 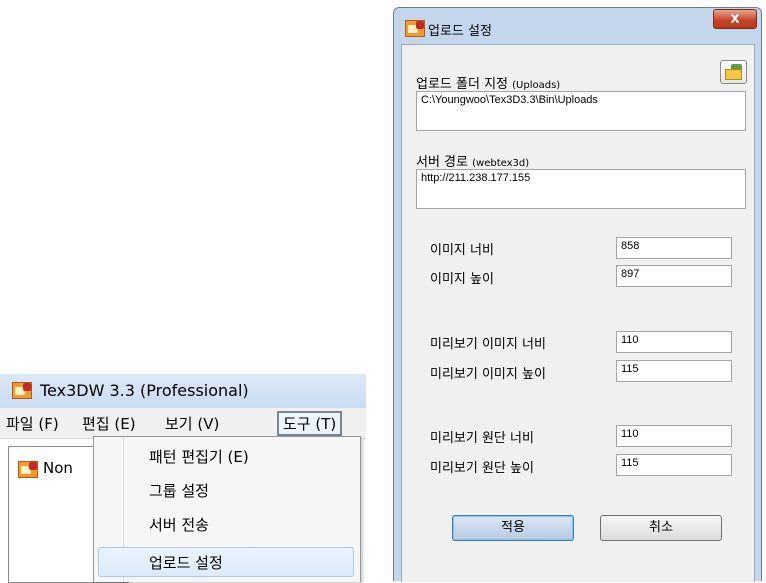 What do you see at coordinates (32, 423) in the screenshot?
I see `menu-file: 파일 (F)` at bounding box center [32, 423].